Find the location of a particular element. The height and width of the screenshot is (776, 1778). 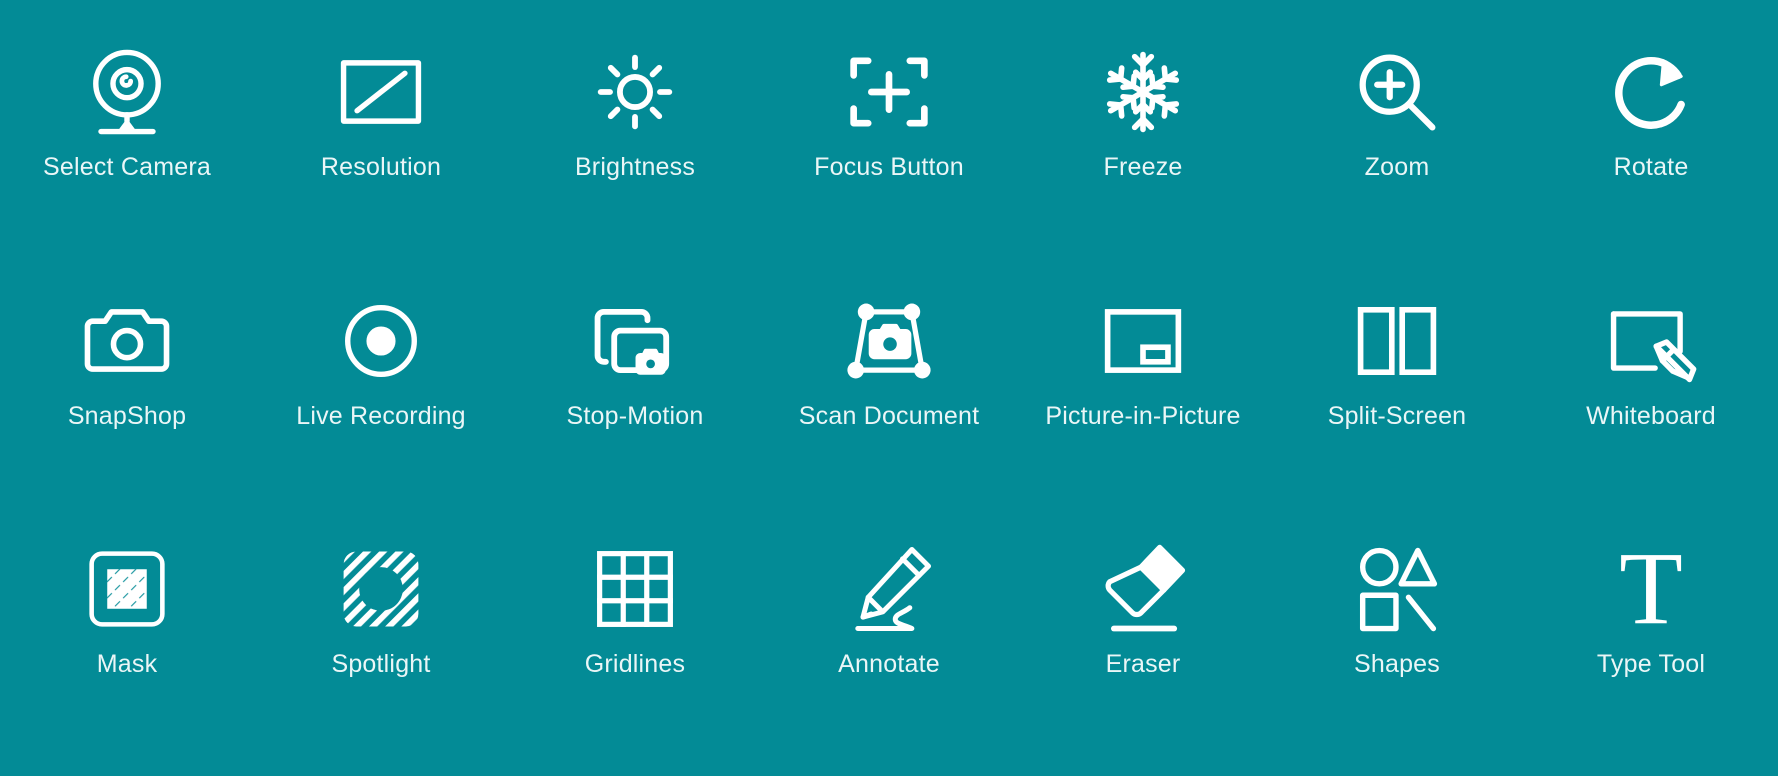

mask-hatched-square-icon is located at coordinates (127, 589).